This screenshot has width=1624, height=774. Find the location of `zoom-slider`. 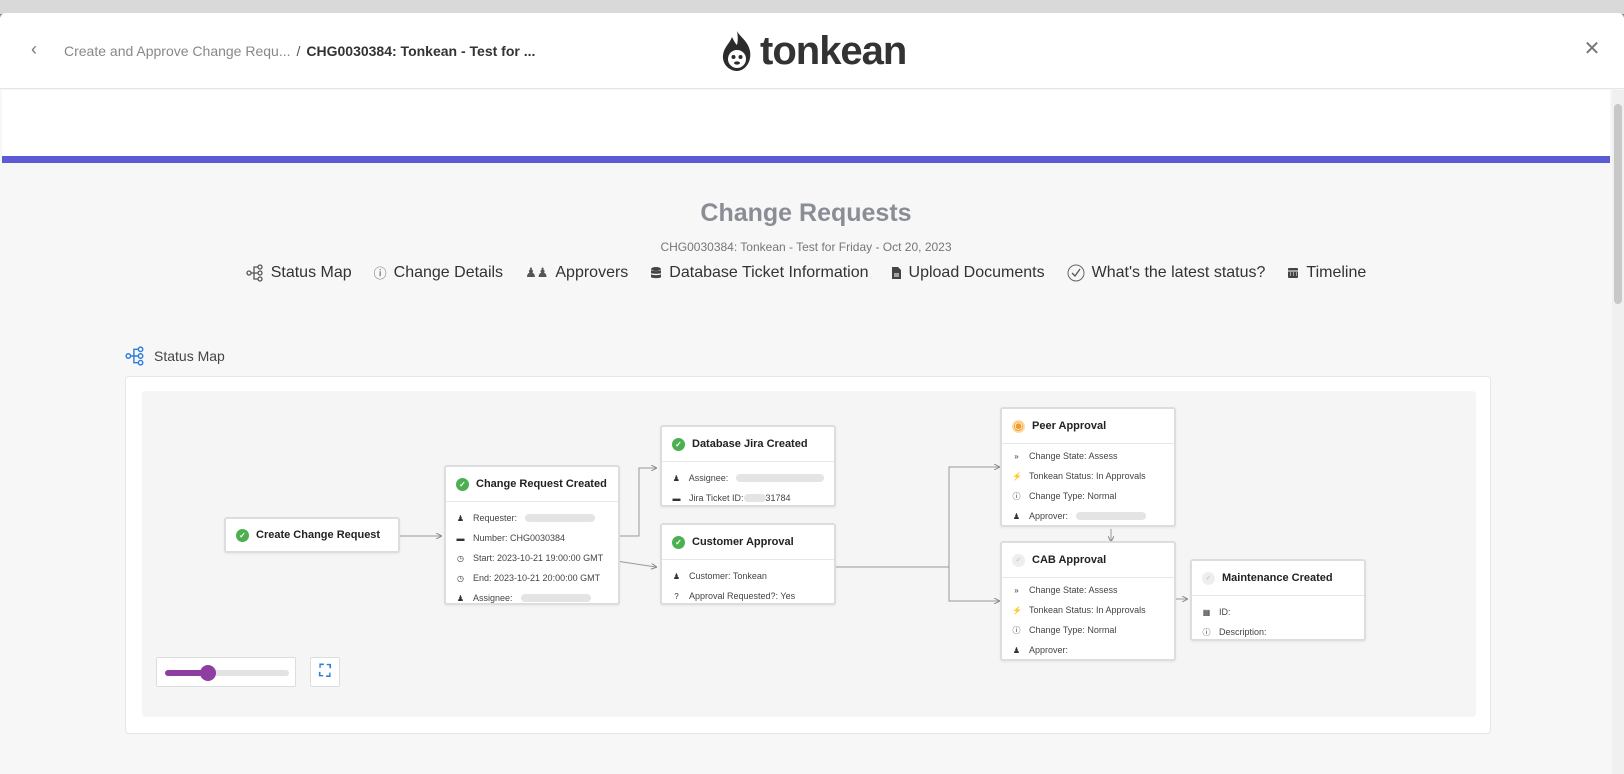

zoom-slider is located at coordinates (227, 673).